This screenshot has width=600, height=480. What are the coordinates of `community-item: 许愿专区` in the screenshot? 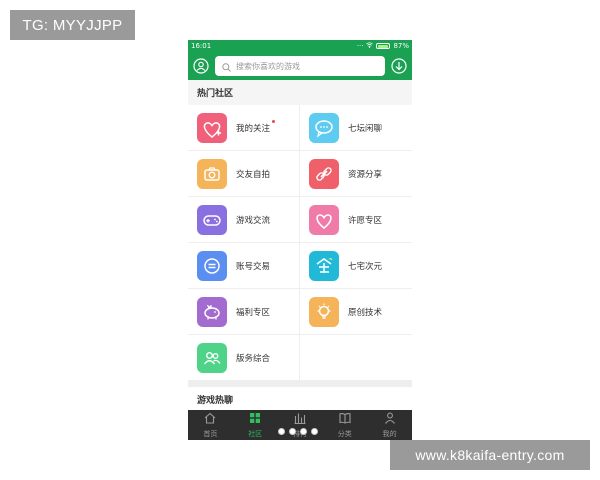 It's located at (356, 220).